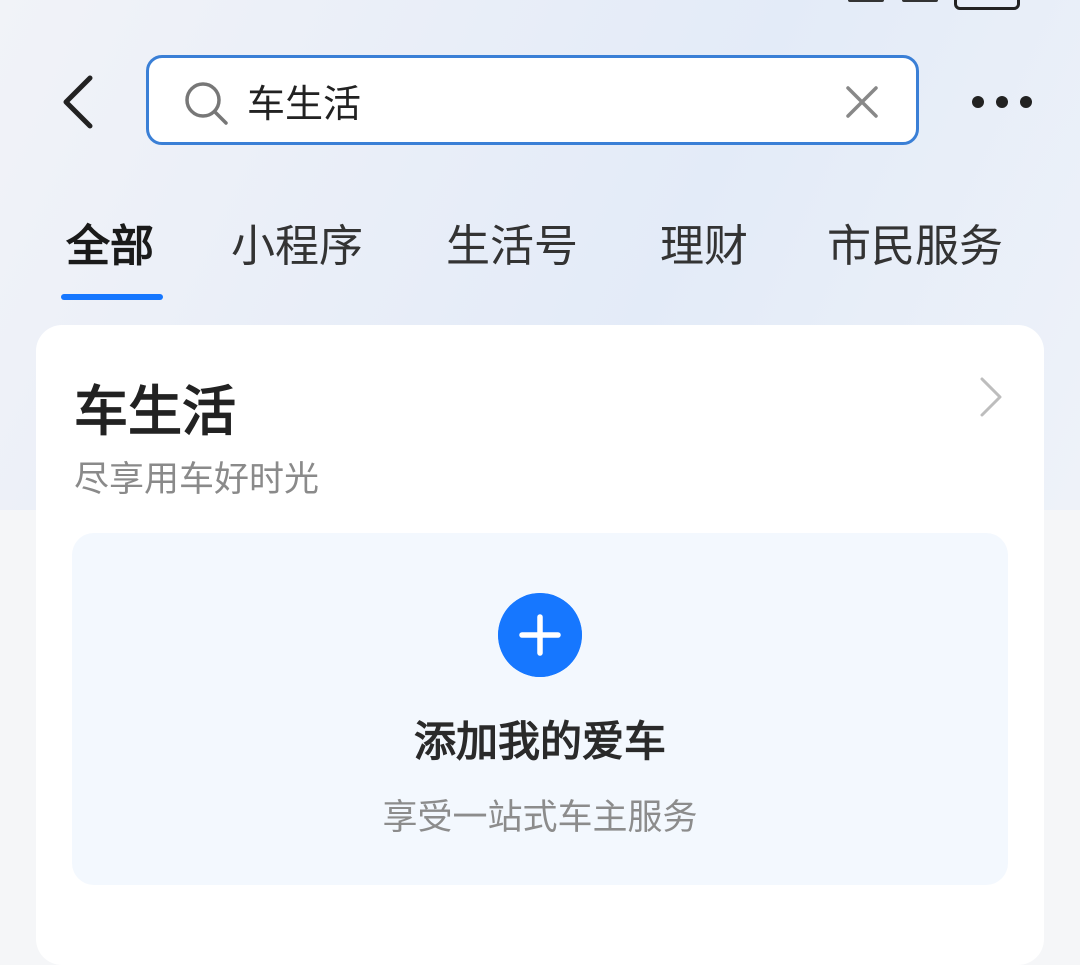 This screenshot has width=1080, height=965. I want to click on back-button, so click(78, 102).